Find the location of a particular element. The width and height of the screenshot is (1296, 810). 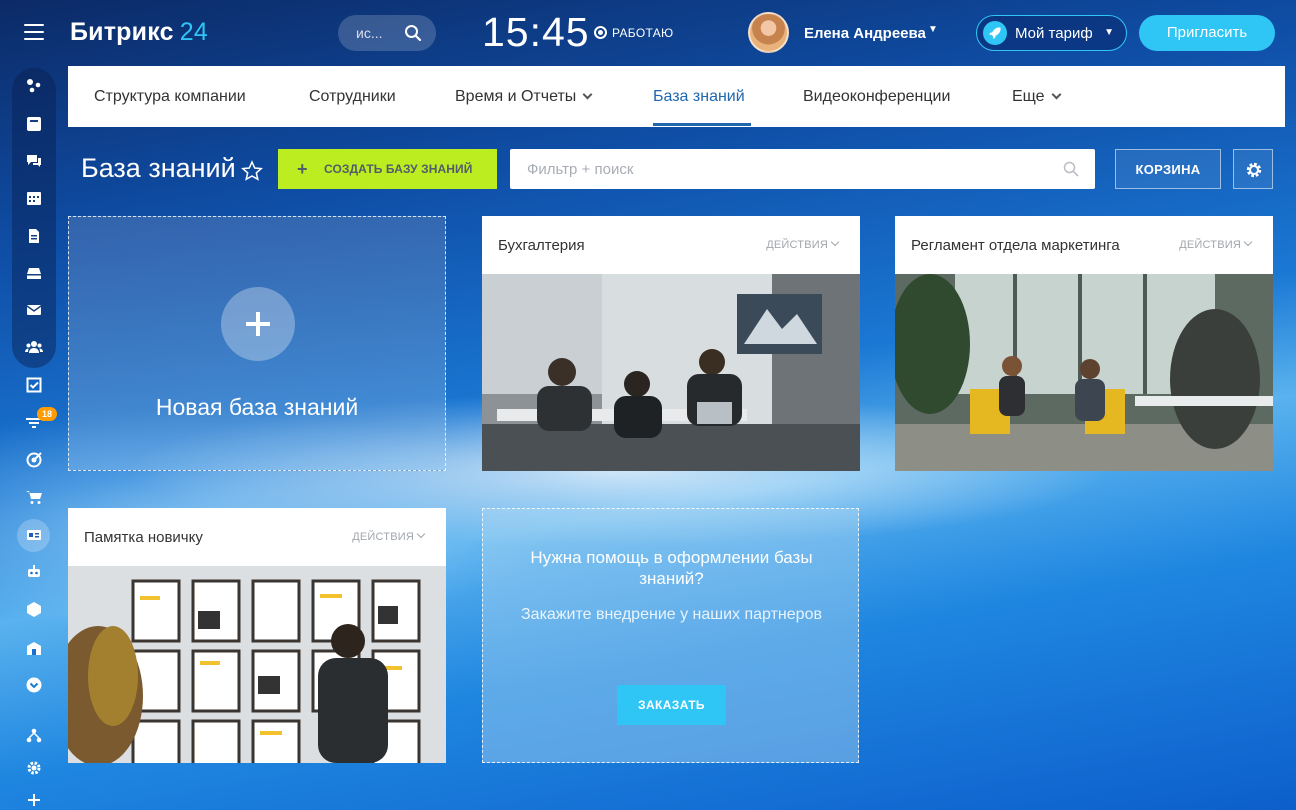

groups-icon is located at coordinates (34, 347).